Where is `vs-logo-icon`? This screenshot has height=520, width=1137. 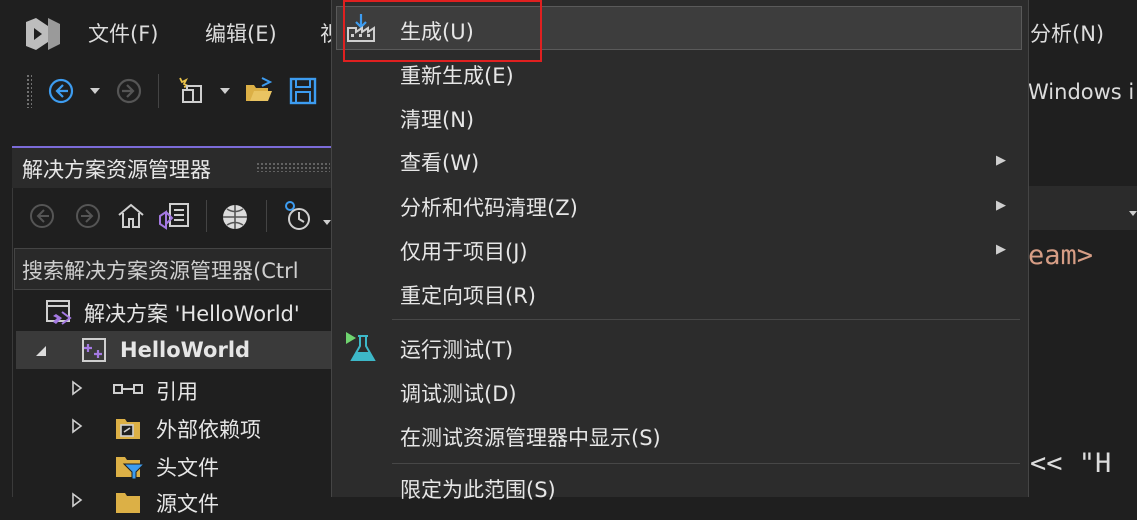
vs-logo-icon is located at coordinates (43, 34).